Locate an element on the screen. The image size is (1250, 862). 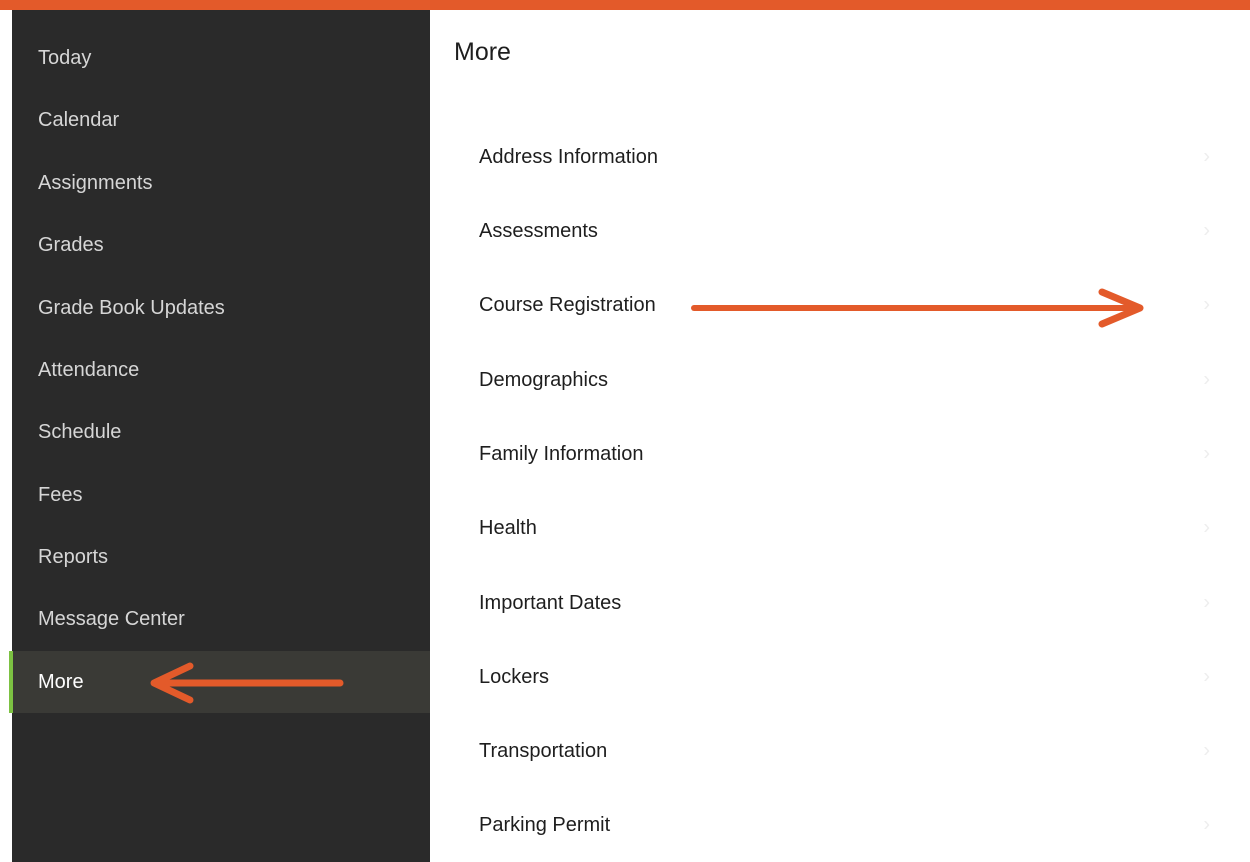
list-item-family-information: Family Information › is located at coordinates (830, 454).